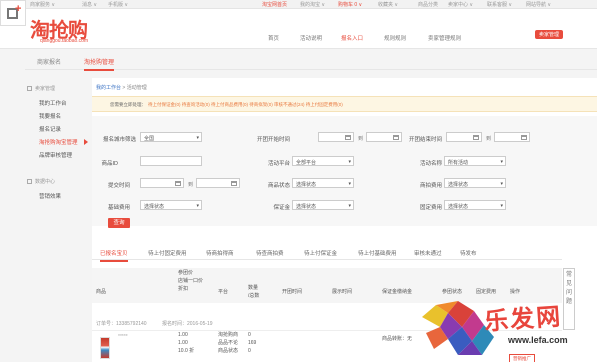 The height and width of the screenshot is (362, 597). What do you see at coordinates (312, 4) in the screenshot?
I see `topbar-link: 我的淘宝 ∨` at bounding box center [312, 4].